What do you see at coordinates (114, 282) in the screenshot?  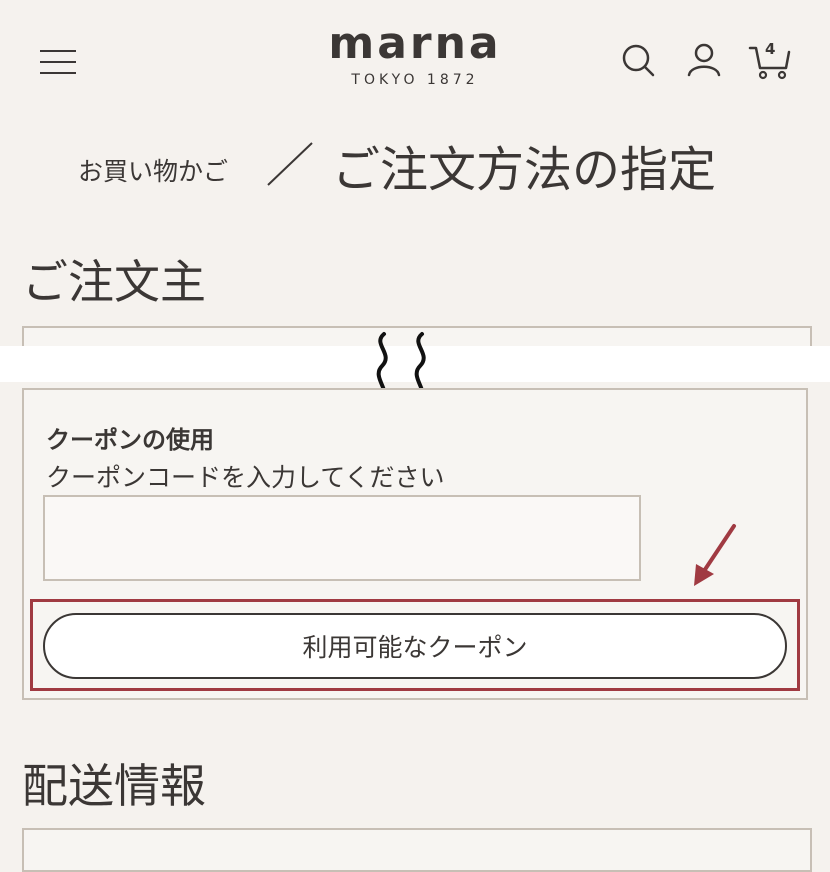 I see `section-title-orderer: ご注文主` at bounding box center [114, 282].